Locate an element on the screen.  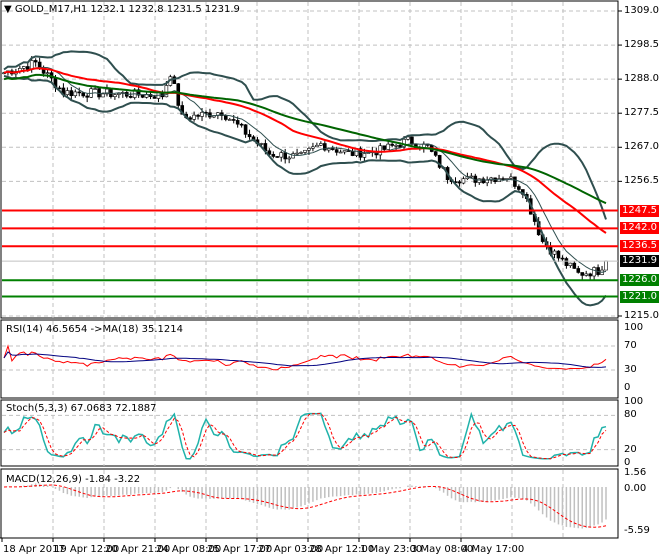
level-label: 1221.0 is located at coordinates (639, 296).